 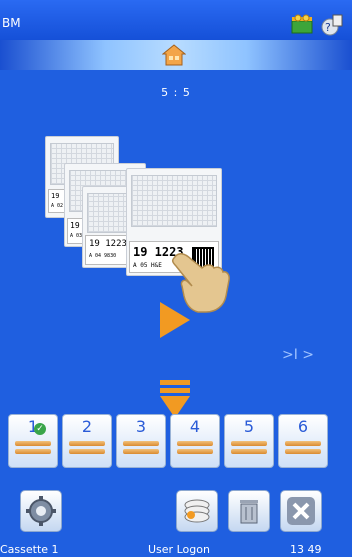 I want to click on home-icon, so click(x=174, y=55).